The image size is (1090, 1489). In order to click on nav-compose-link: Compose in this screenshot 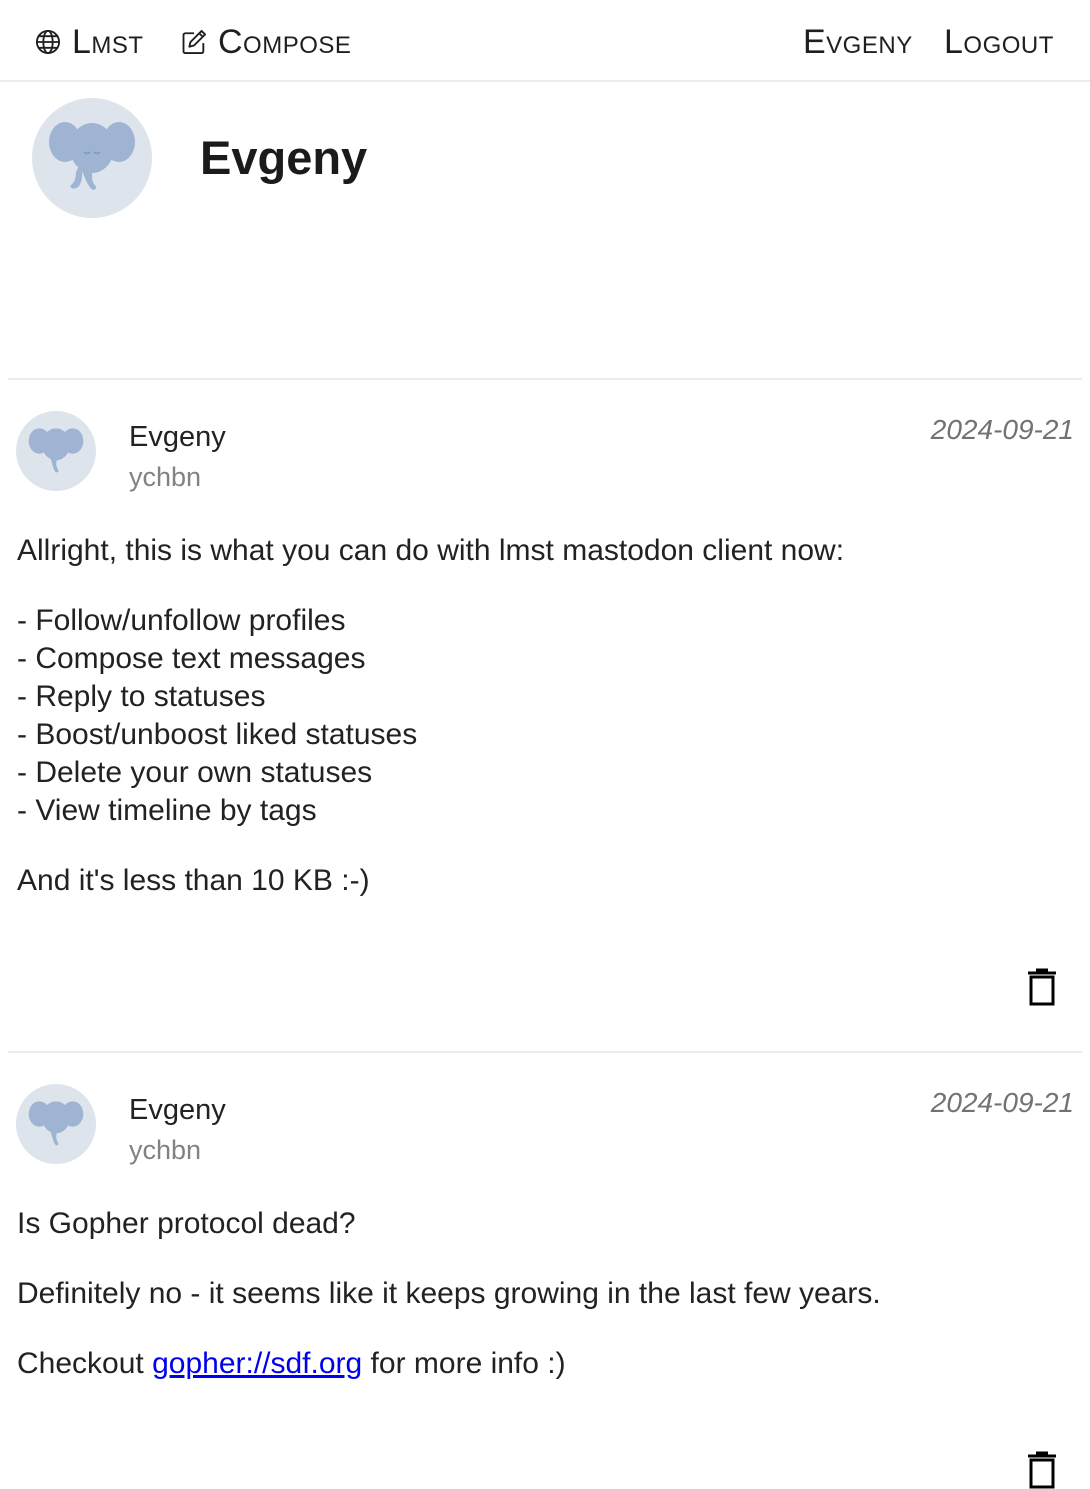, I will do `click(265, 42)`.